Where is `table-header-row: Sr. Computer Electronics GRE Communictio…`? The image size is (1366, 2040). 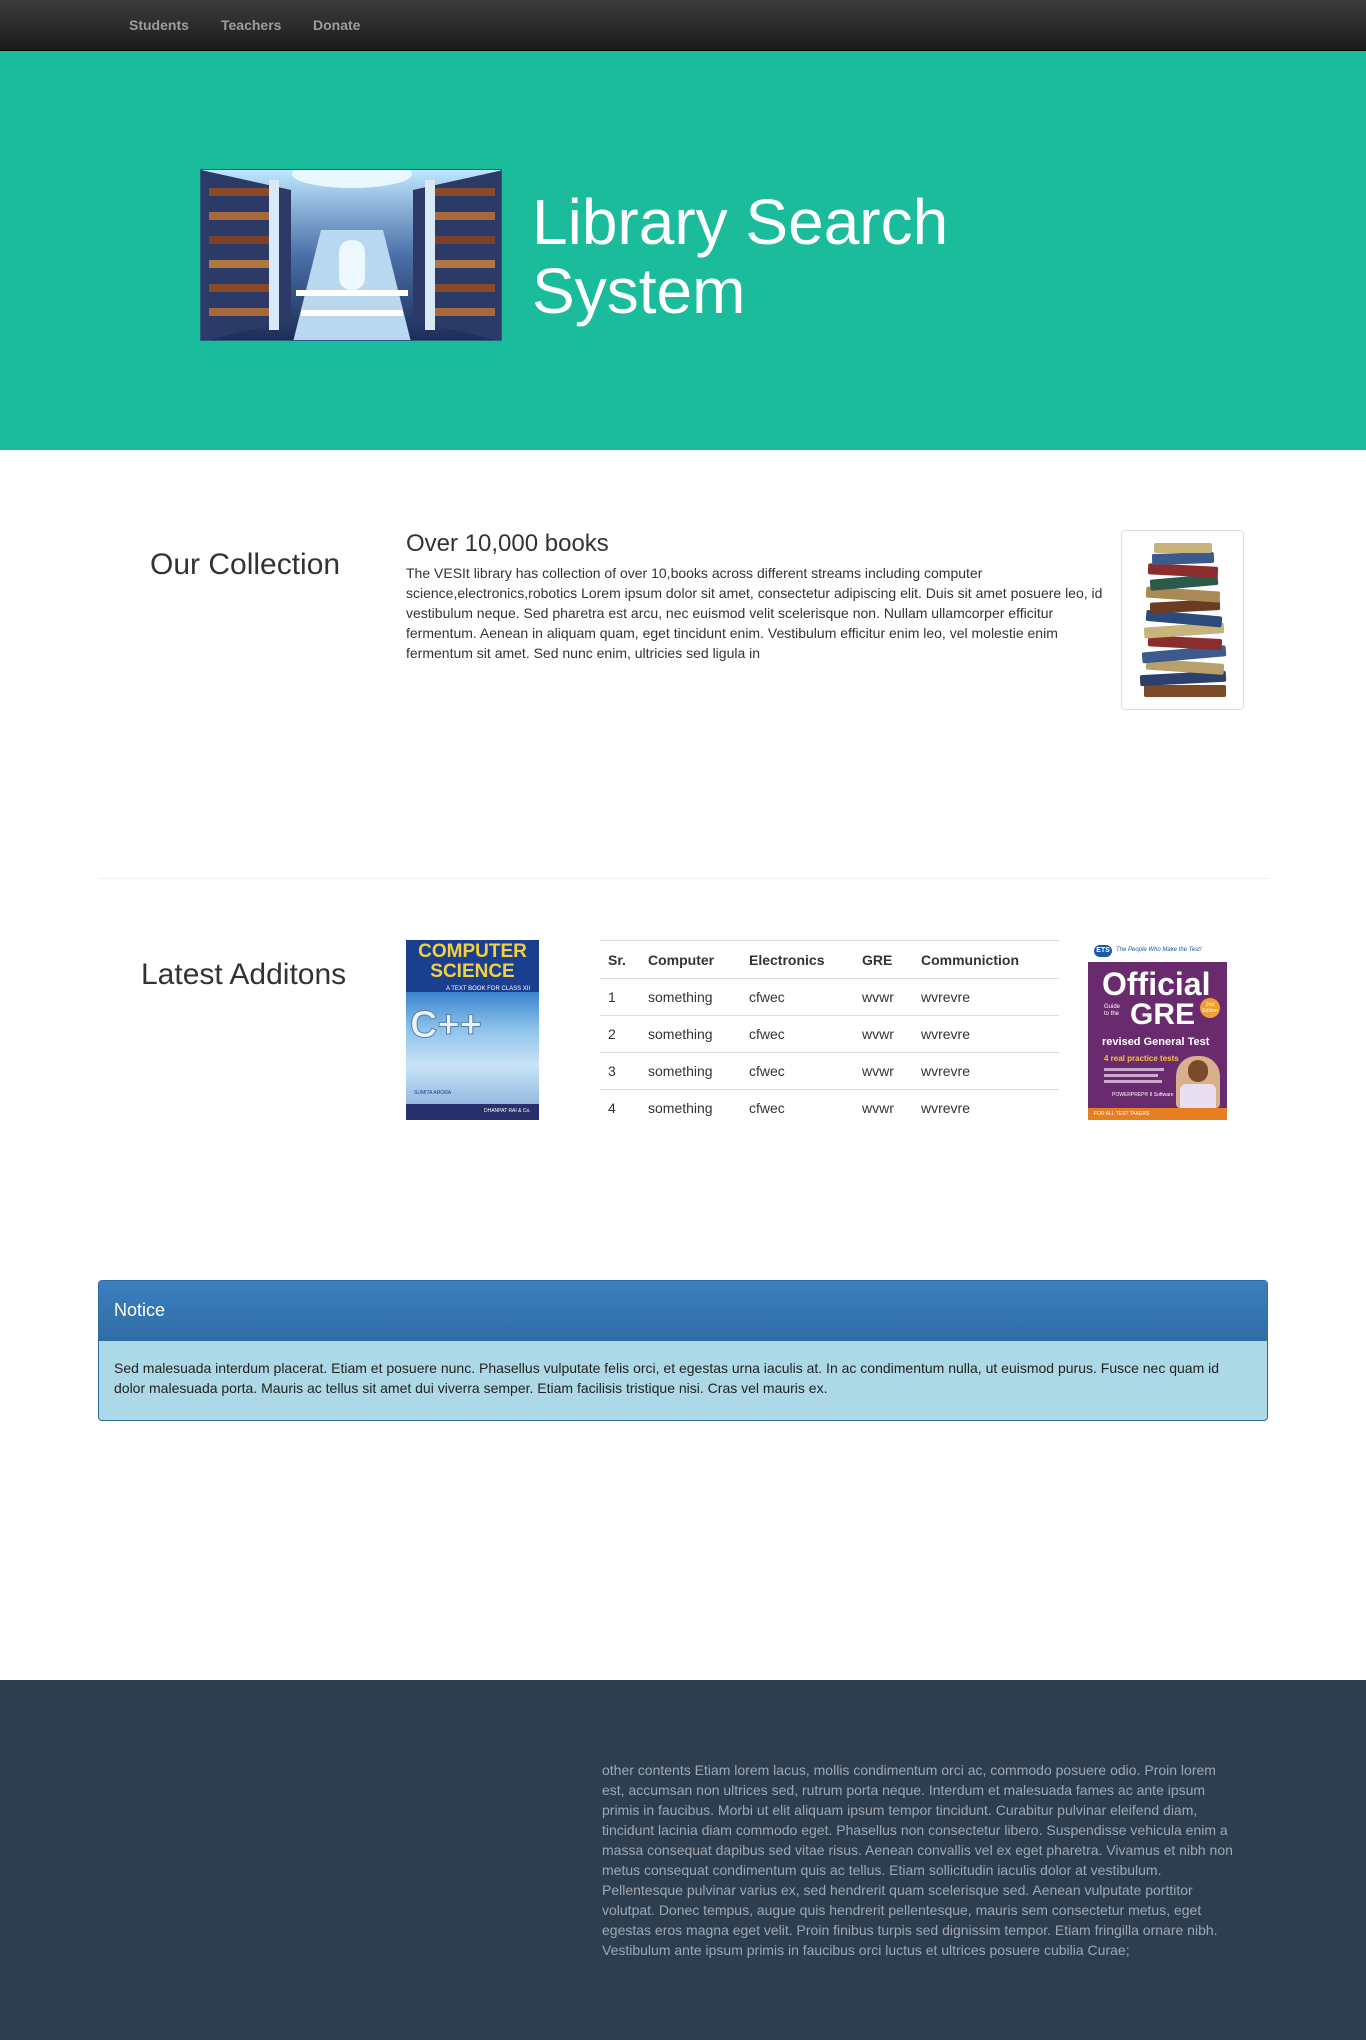
table-header-row: Sr. Computer Electronics GRE Communictio… is located at coordinates (829, 959).